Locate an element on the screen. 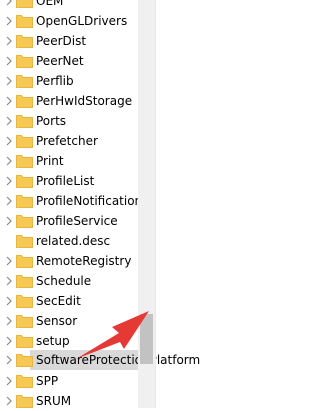 This screenshot has width=320, height=411. tree-item-label: RemoteRegistry is located at coordinates (84, 261).